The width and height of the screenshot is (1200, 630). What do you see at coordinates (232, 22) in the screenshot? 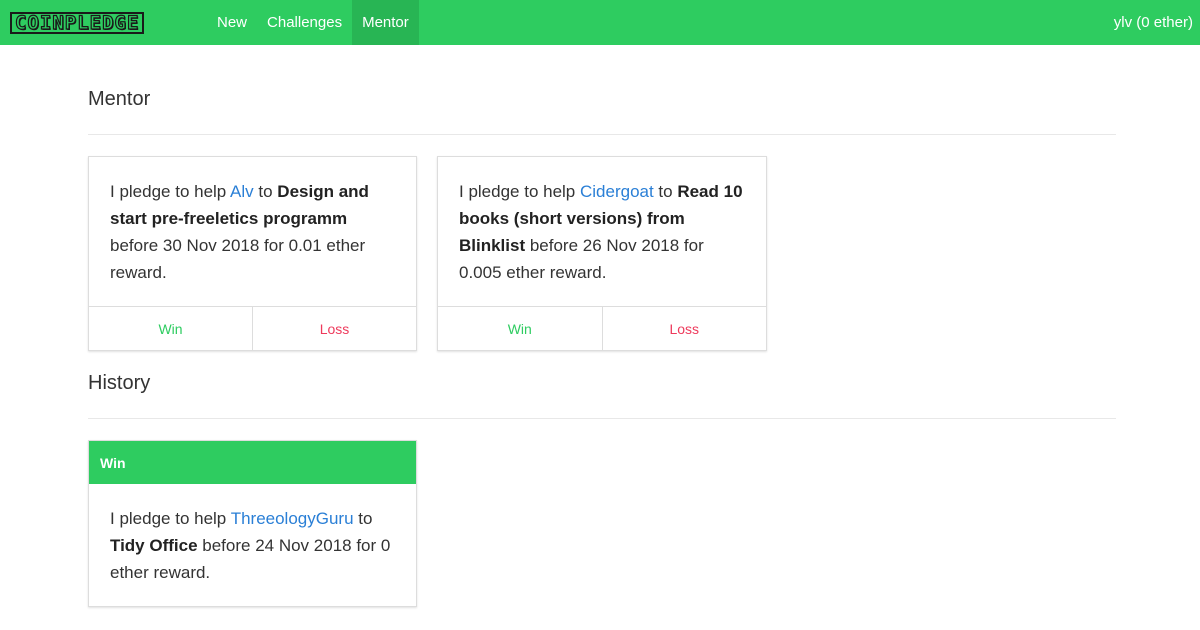
I see `nav-item-new: New` at bounding box center [232, 22].